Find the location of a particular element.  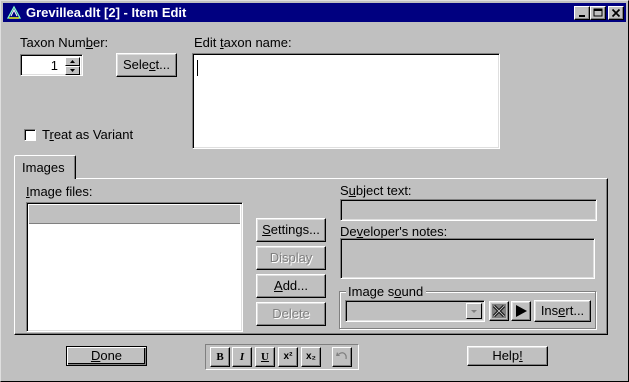

minimize-button is located at coordinates (582, 13).